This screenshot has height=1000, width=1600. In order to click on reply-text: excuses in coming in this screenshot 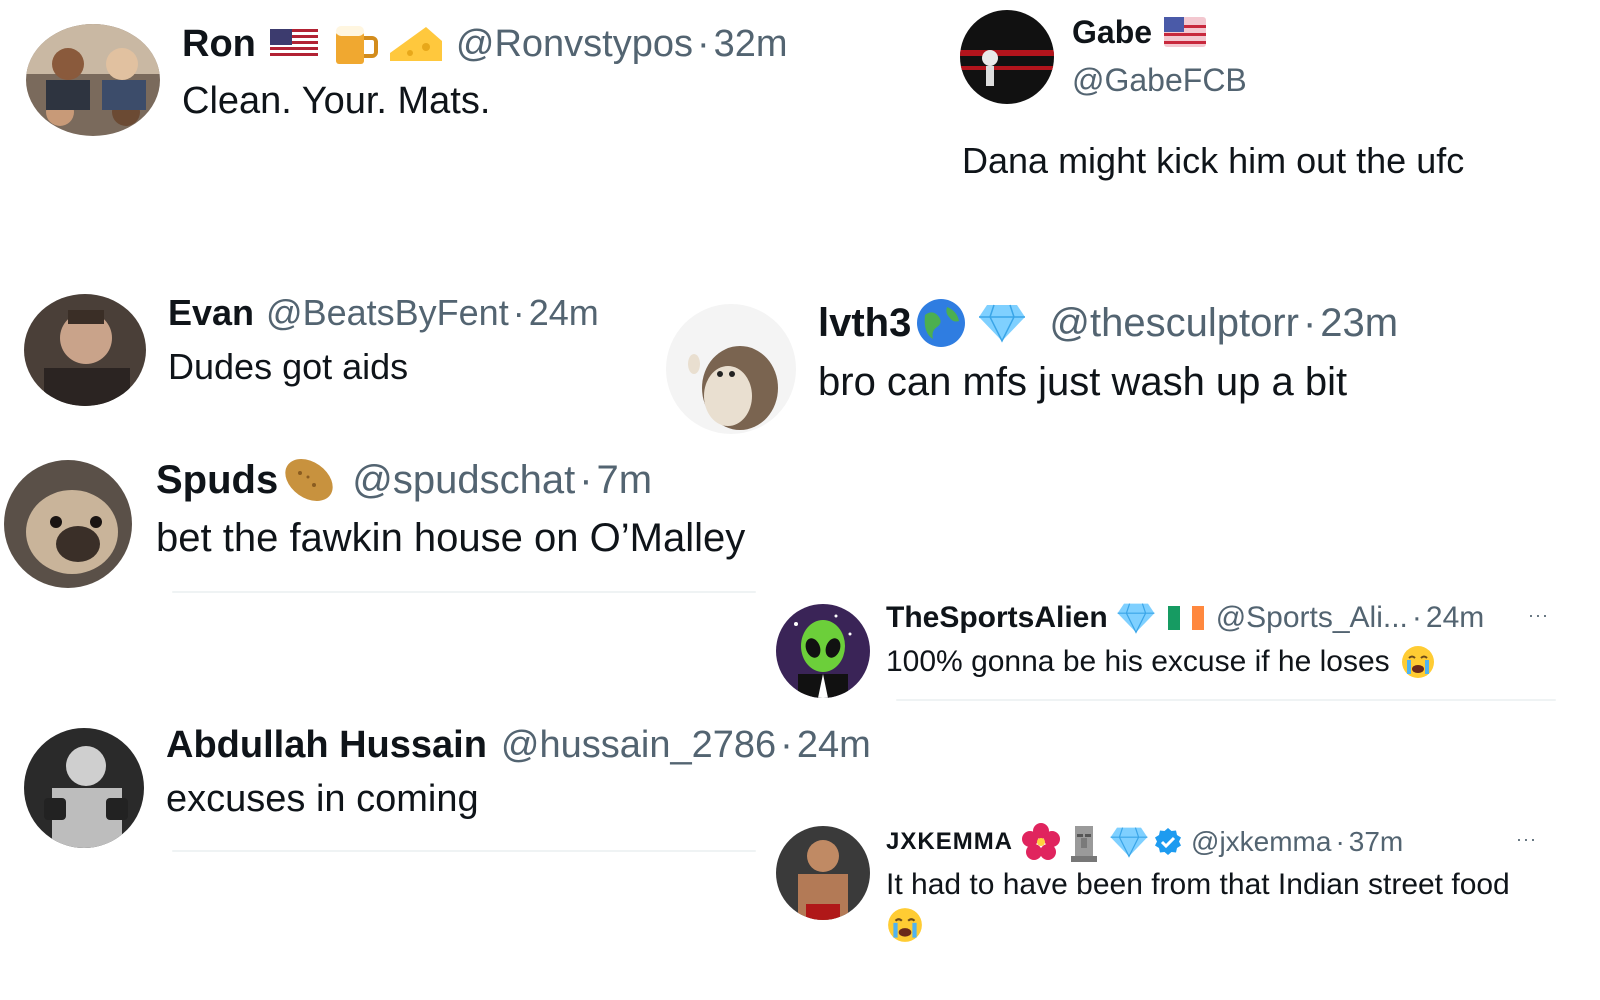, I will do `click(322, 799)`.